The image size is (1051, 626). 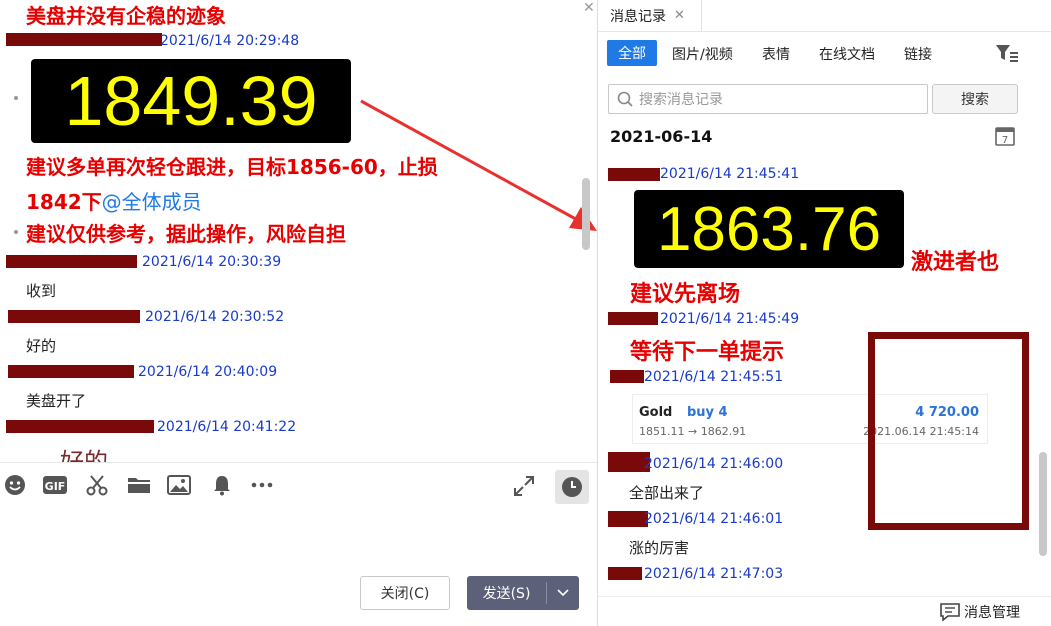 What do you see at coordinates (262, 487) in the screenshot?
I see `more-icon` at bounding box center [262, 487].